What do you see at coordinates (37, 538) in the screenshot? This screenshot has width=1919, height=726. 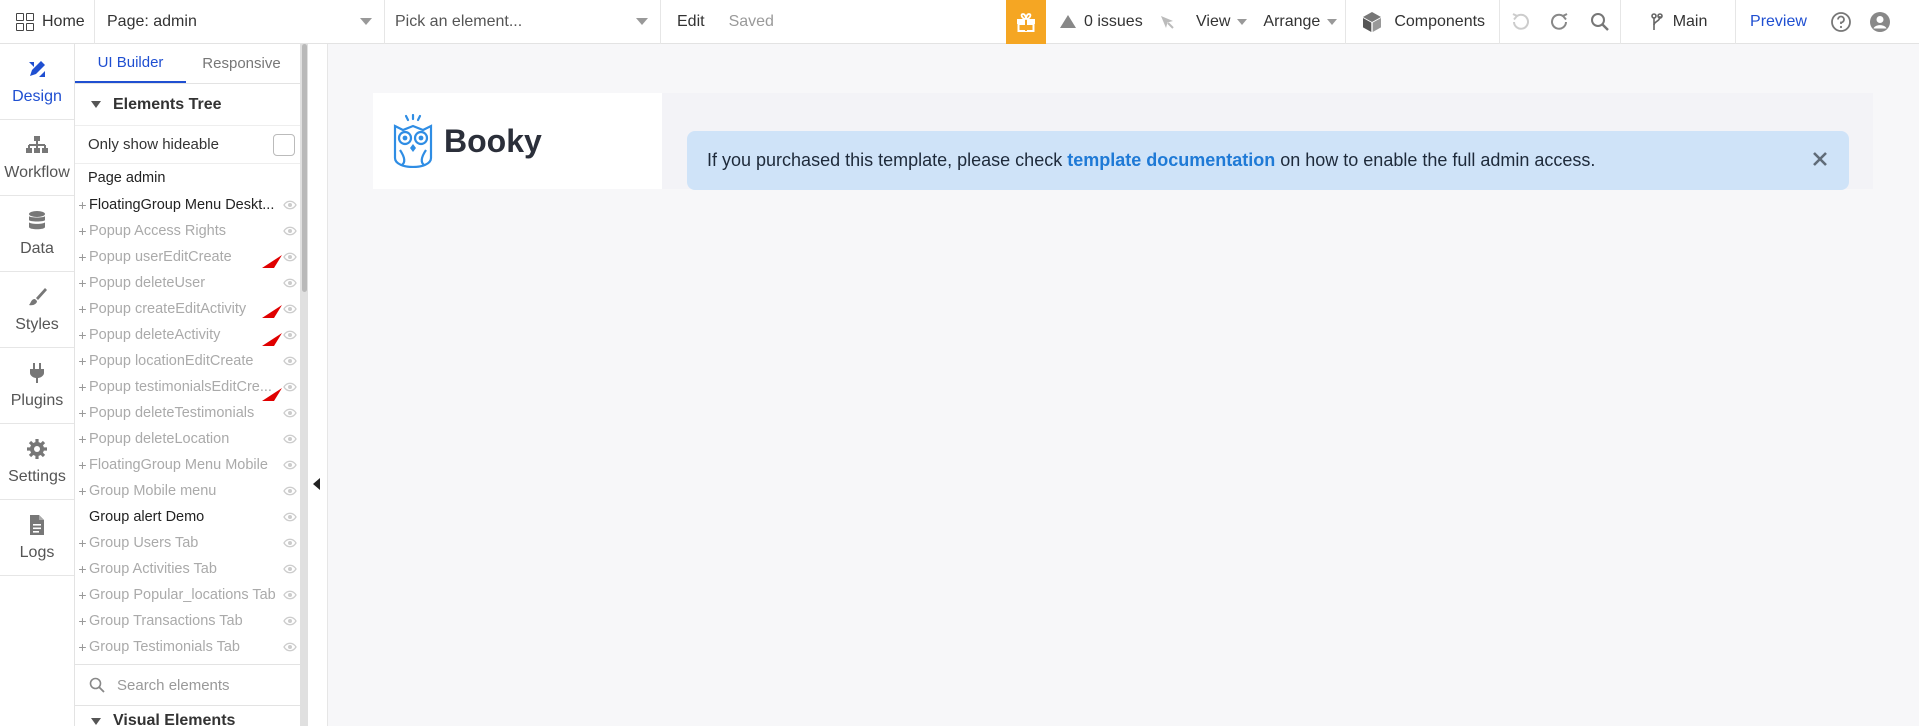 I see `rail-item-logs: Logs` at bounding box center [37, 538].